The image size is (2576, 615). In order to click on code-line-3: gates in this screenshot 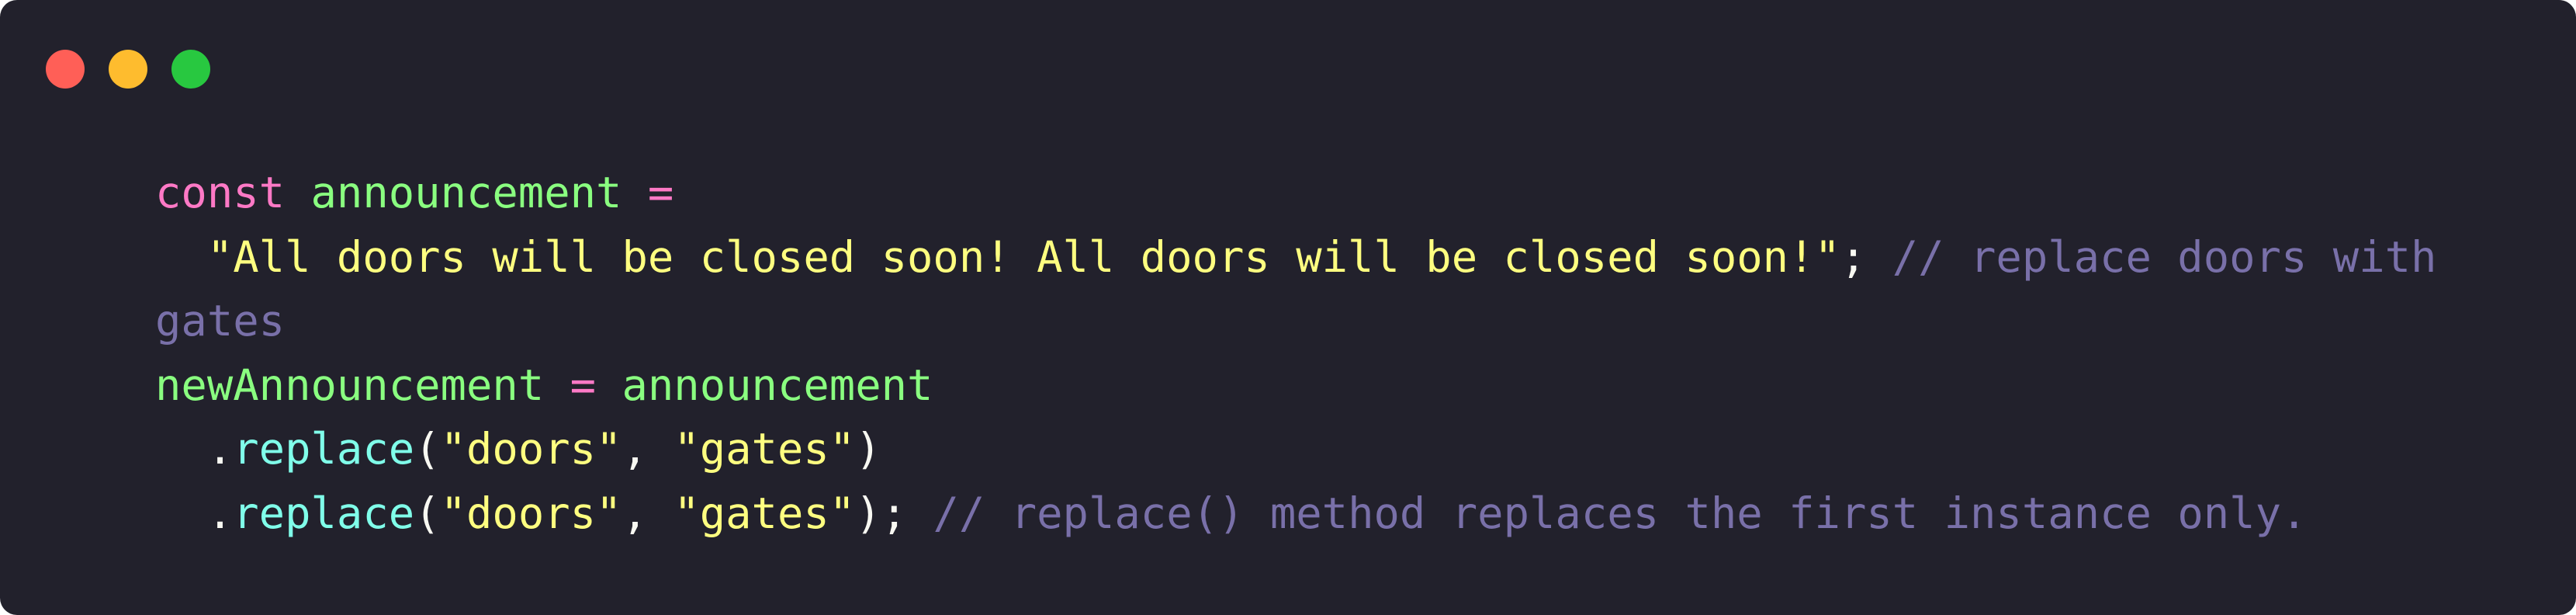, I will do `click(1295, 322)`.